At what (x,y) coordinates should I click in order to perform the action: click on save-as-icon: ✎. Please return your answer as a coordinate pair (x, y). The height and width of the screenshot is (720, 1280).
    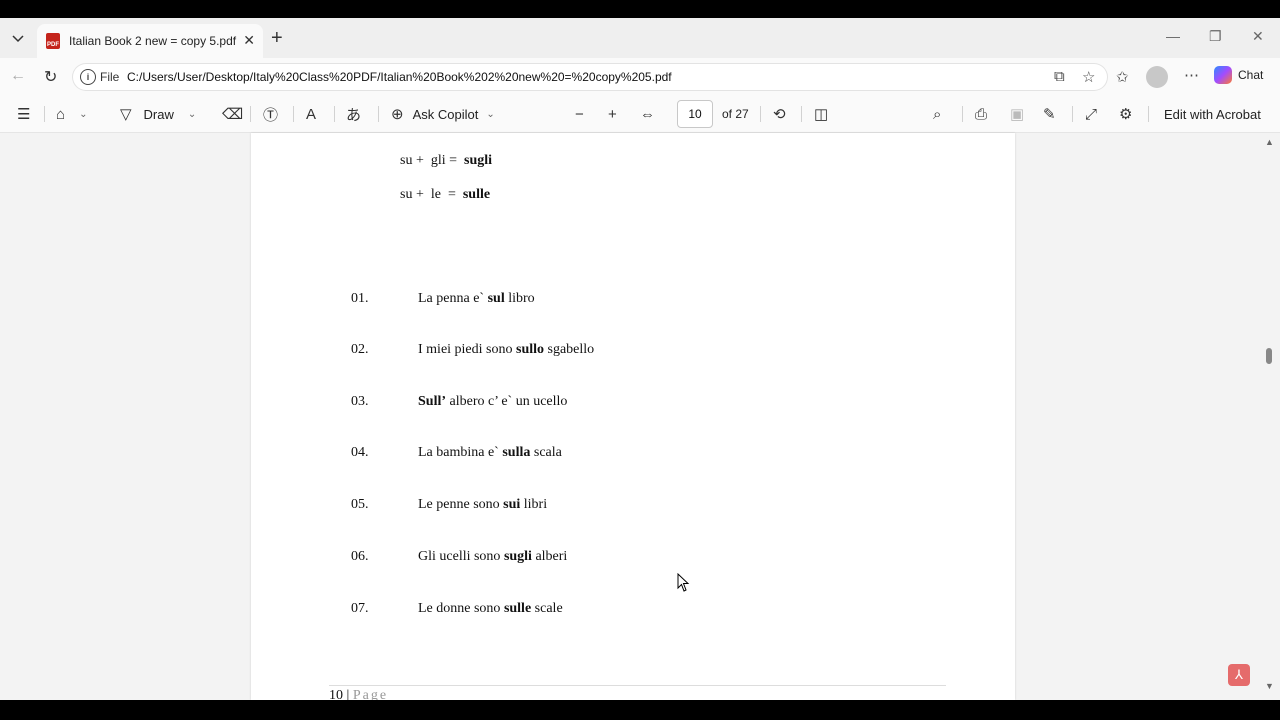
    Looking at the image, I should click on (1049, 114).